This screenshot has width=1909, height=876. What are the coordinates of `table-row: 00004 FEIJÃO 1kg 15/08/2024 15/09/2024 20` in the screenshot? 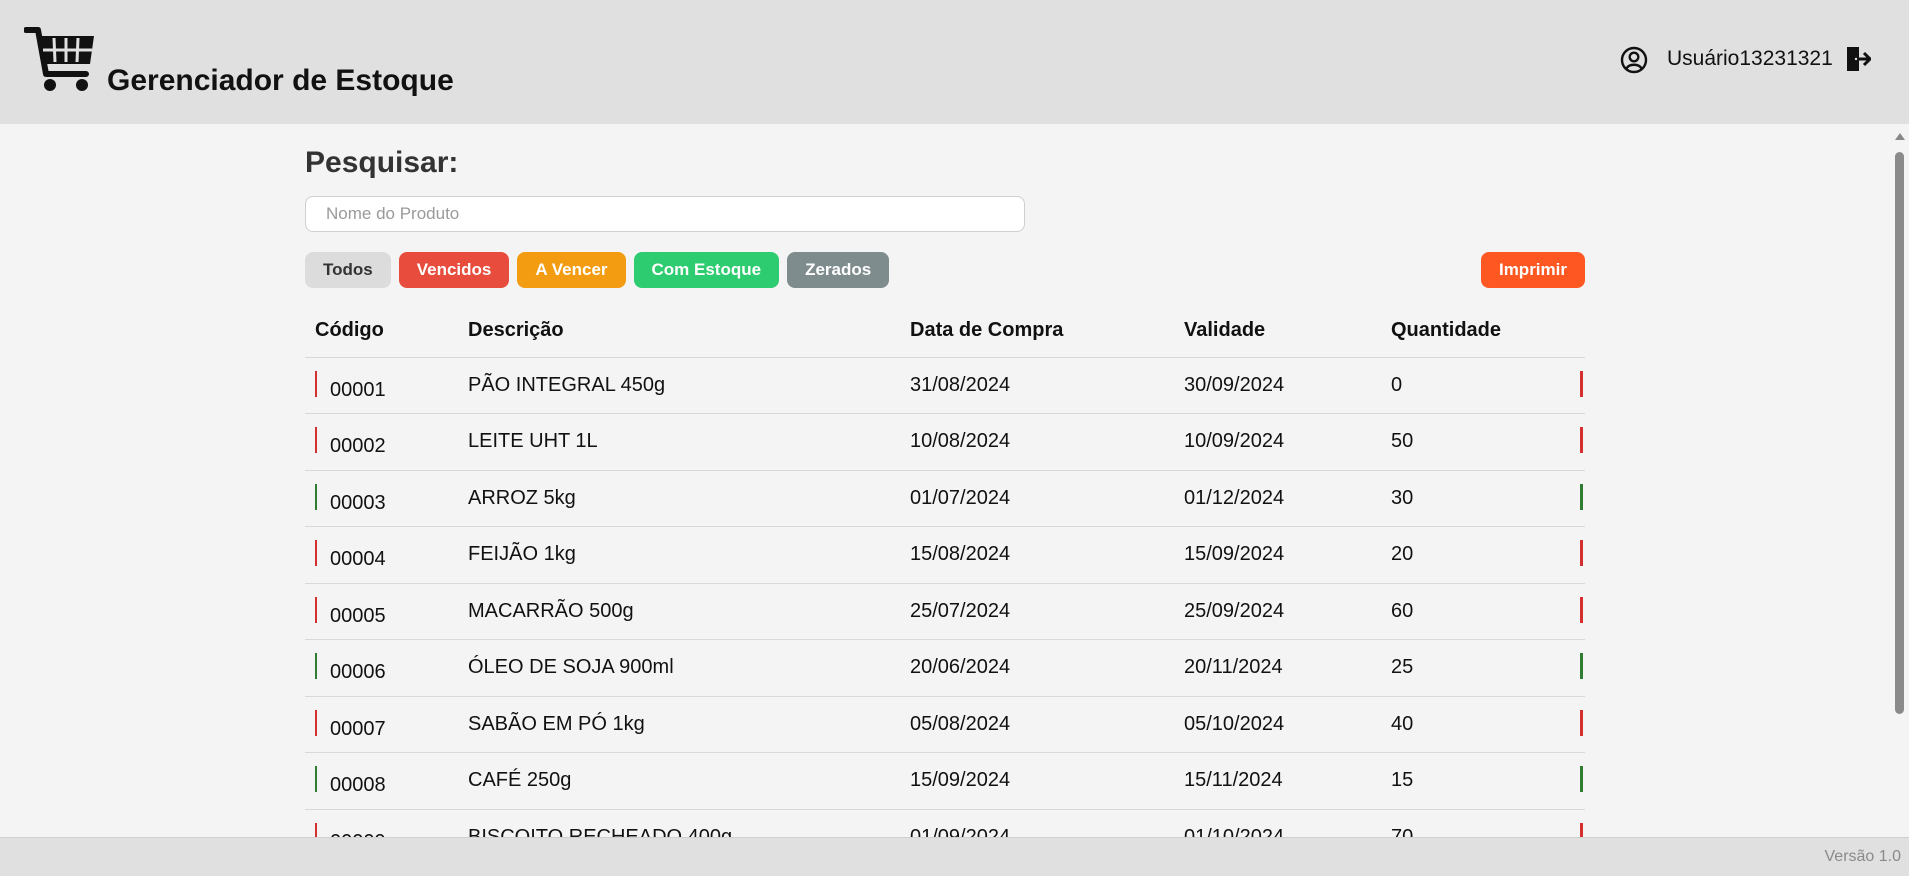 It's located at (945, 555).